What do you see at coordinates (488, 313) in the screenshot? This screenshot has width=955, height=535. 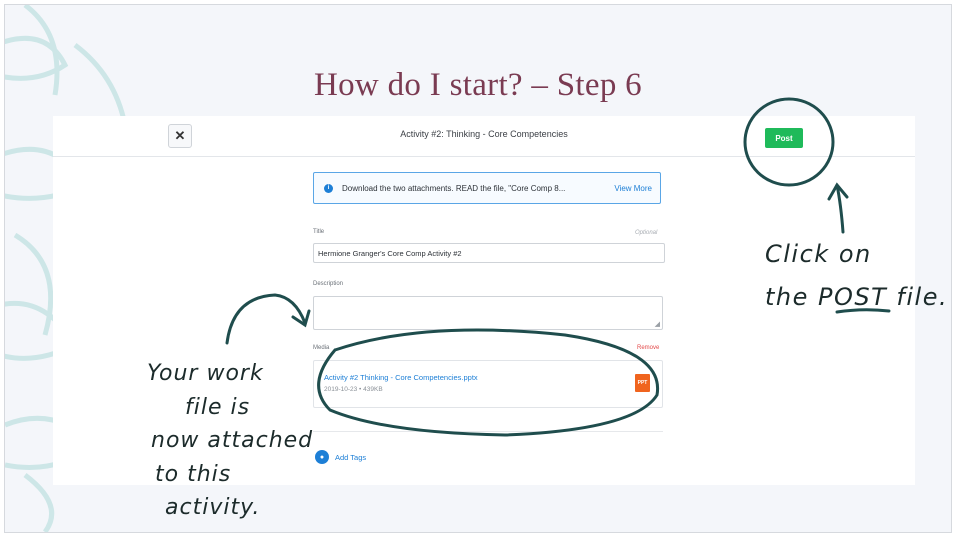 I see `description-textarea: ◢` at bounding box center [488, 313].